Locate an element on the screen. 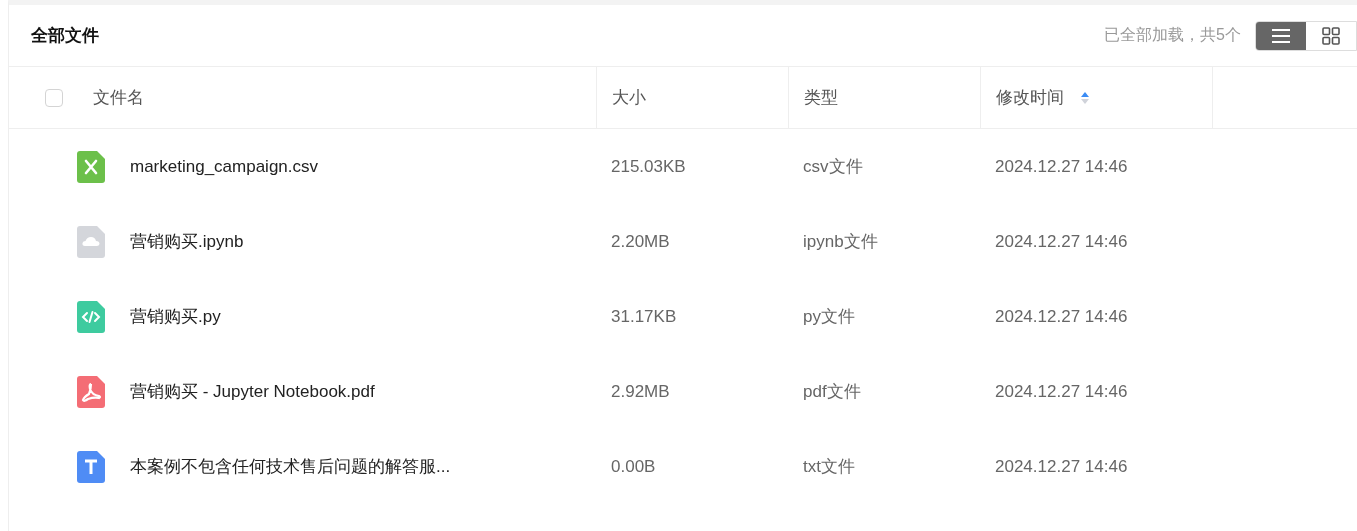 The image size is (1357, 531). file-type: txt文件 is located at coordinates (829, 467).